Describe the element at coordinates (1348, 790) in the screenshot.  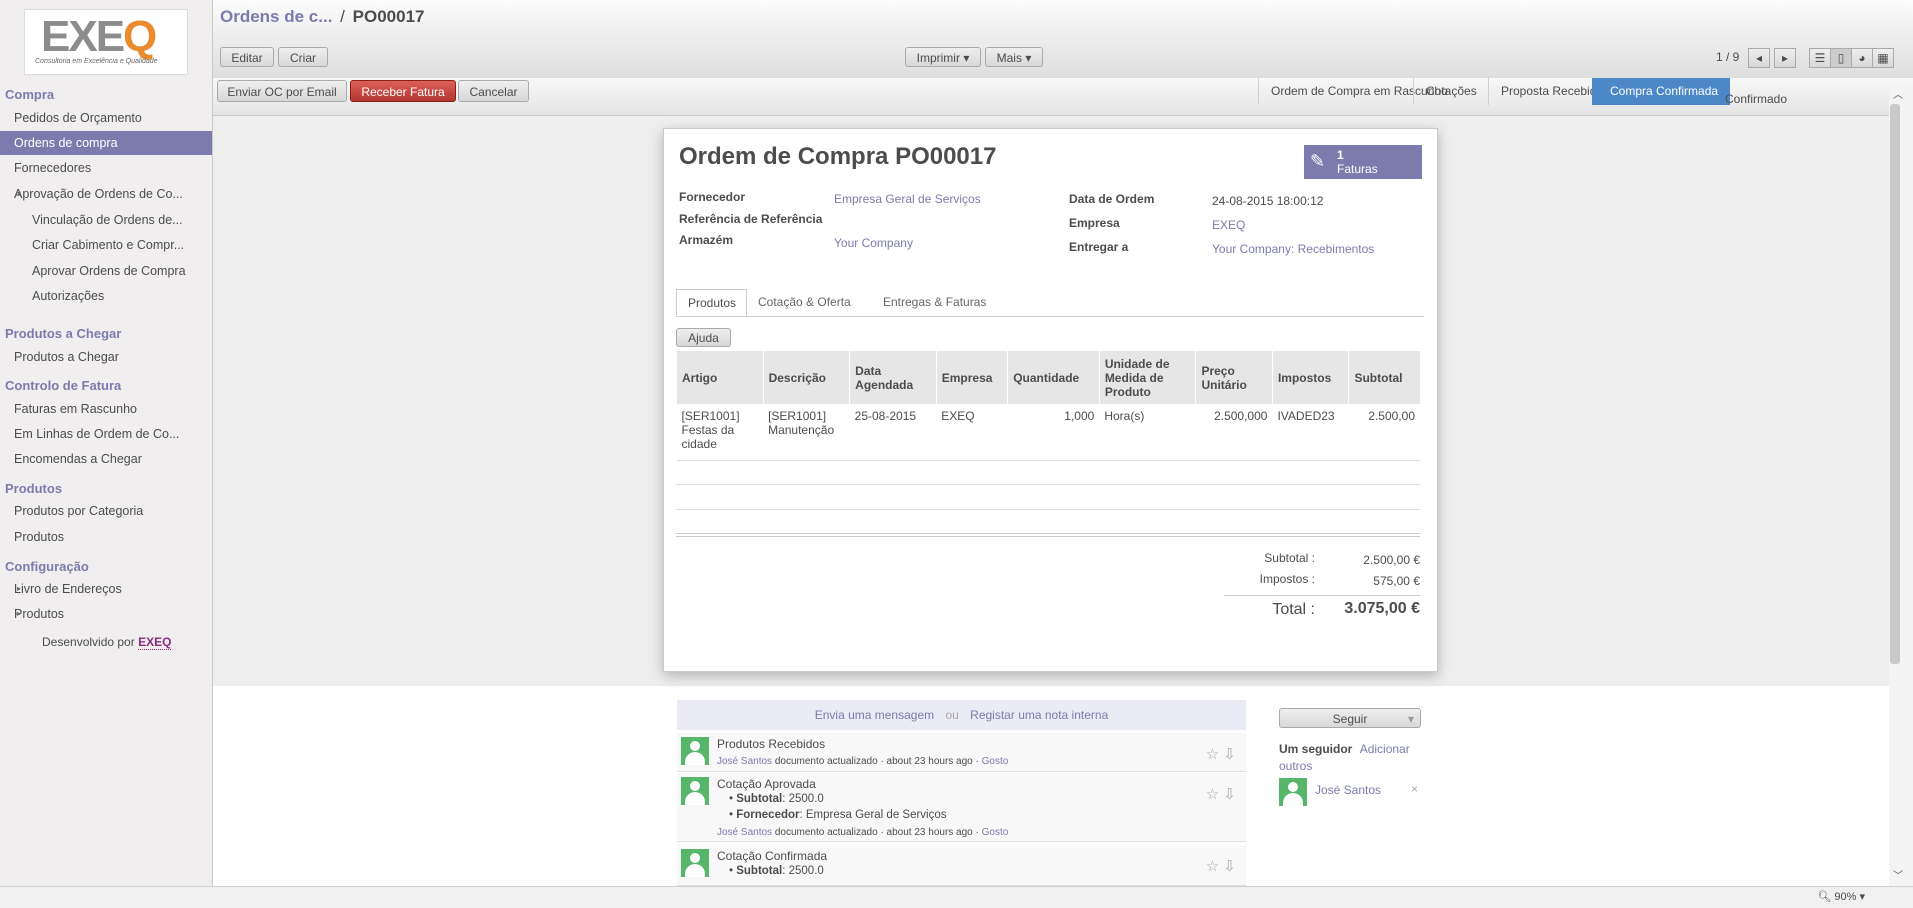
I see `follower-name-link: José Santos` at that location.